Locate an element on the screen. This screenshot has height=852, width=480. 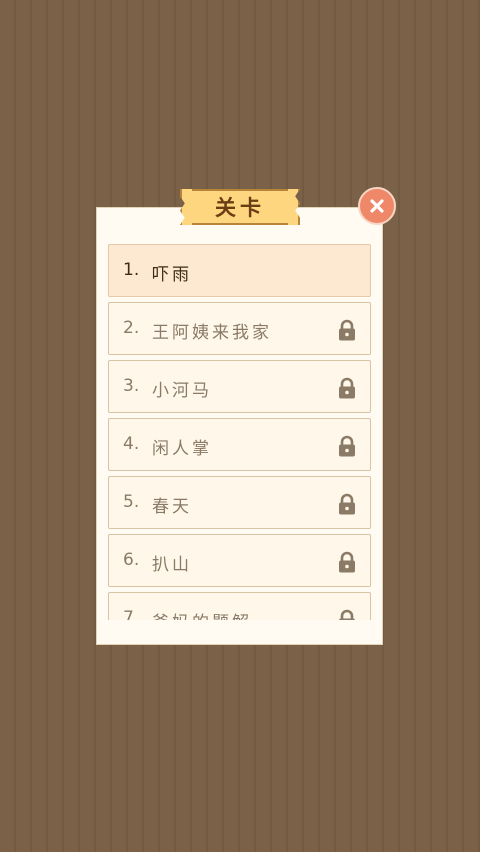
level-item-3: 3. 小河马 is located at coordinates (239, 386).